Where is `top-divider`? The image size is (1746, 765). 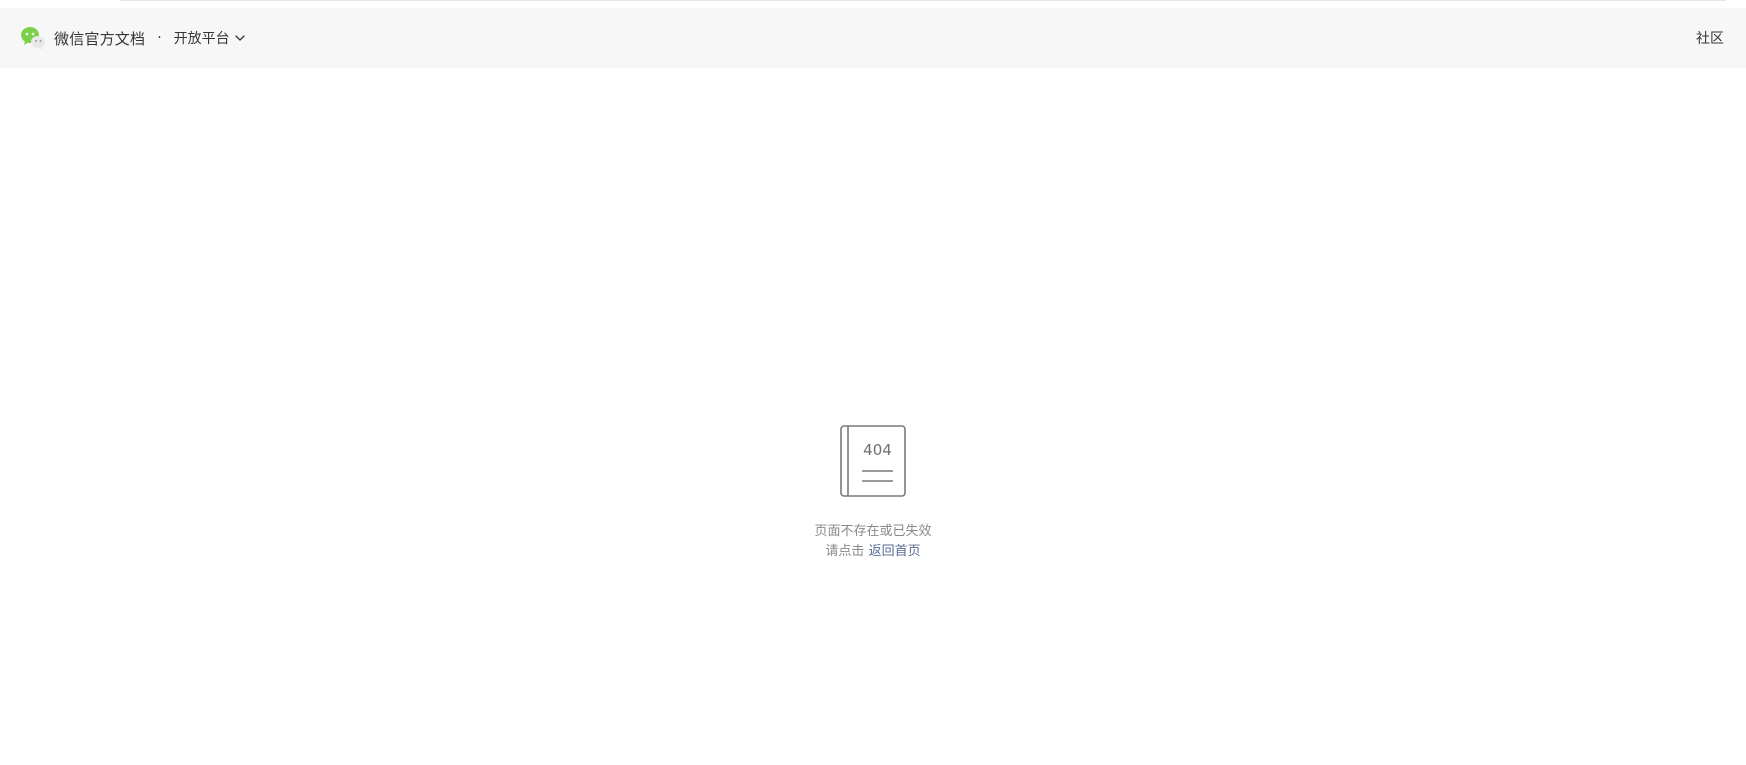
top-divider is located at coordinates (923, 0).